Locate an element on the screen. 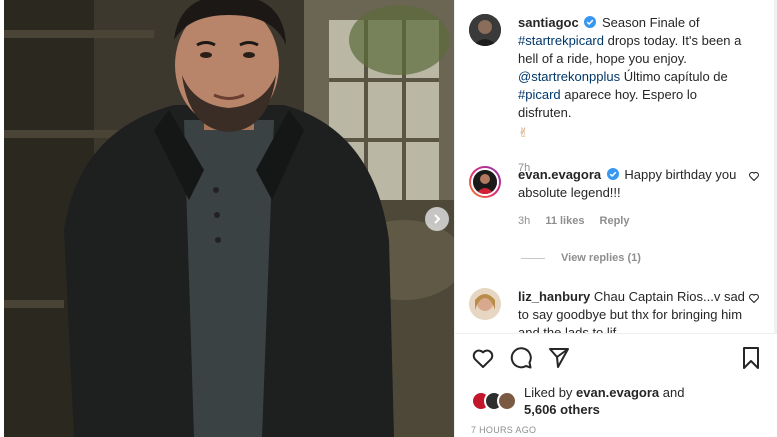 The width and height of the screenshot is (777, 437). carousel-next-button is located at coordinates (437, 219).